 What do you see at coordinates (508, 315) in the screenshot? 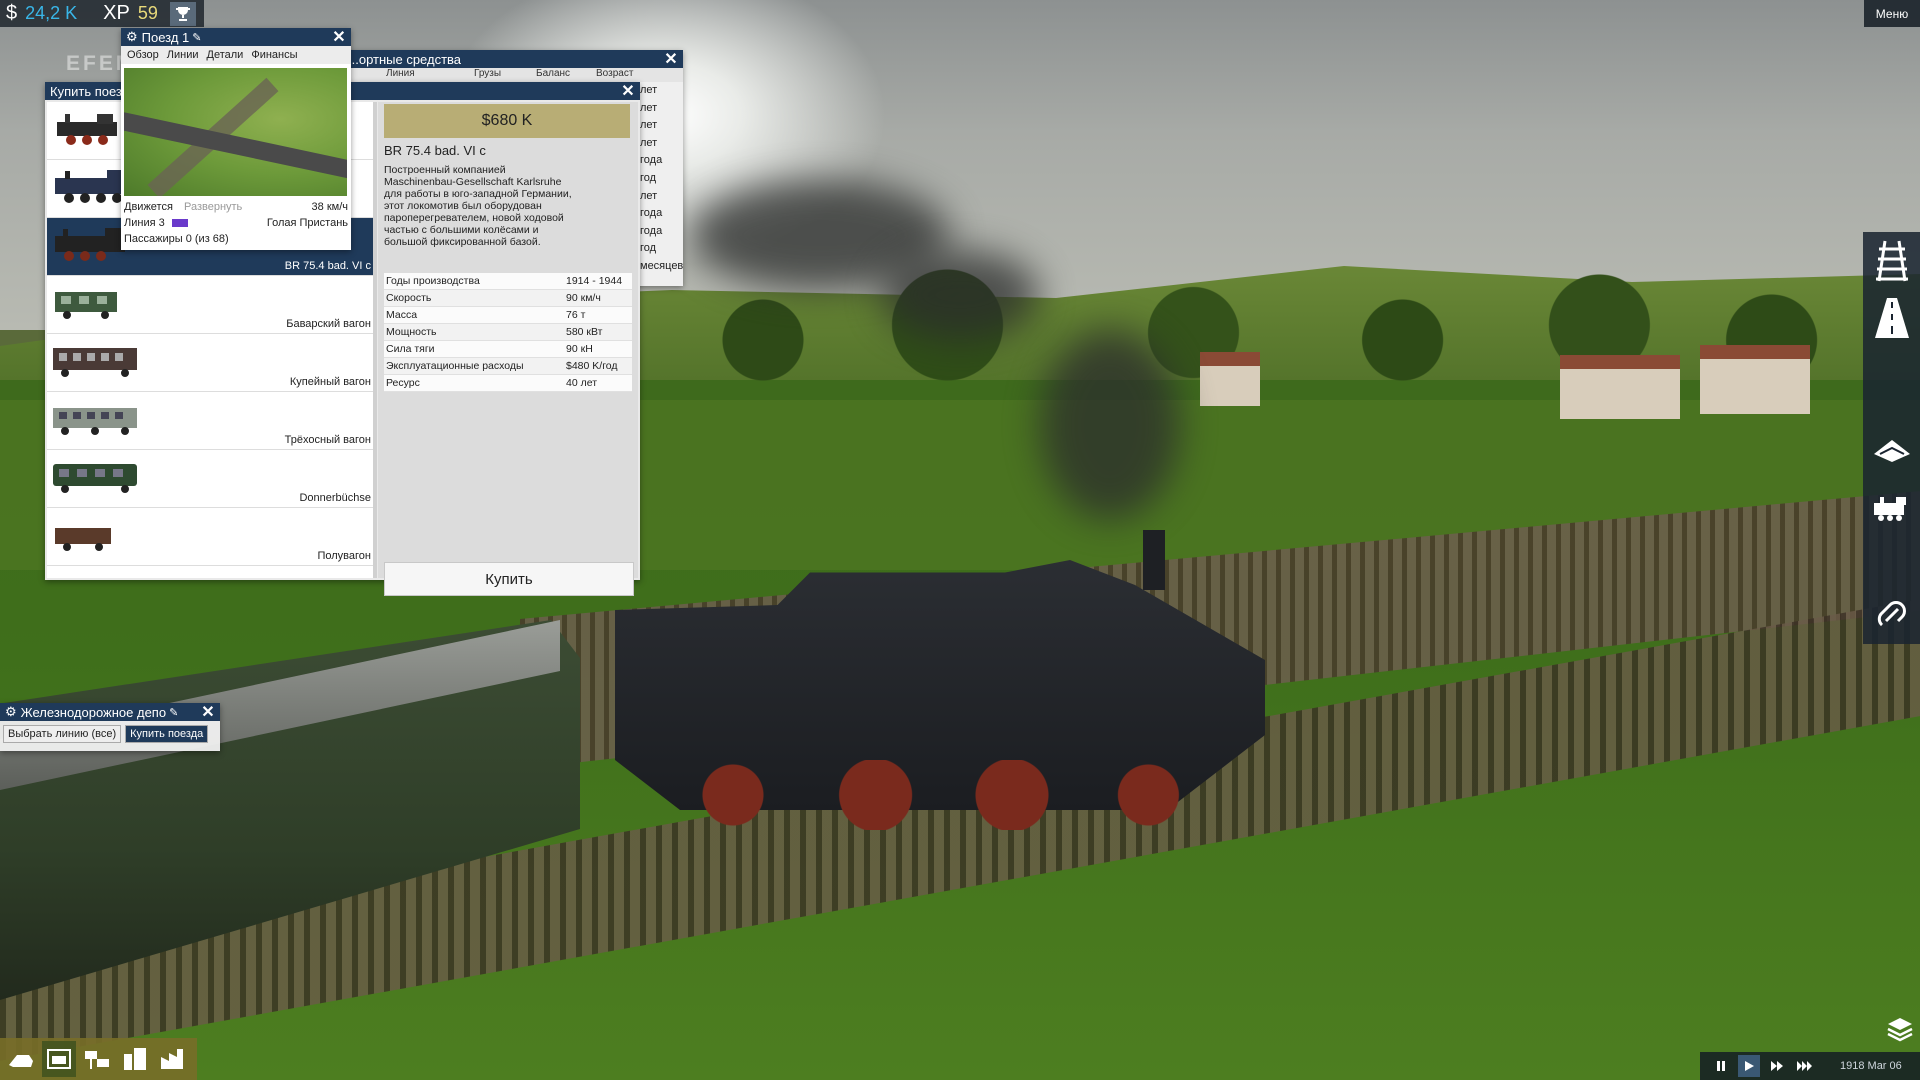
I see `spec-row: Масса 76 т` at bounding box center [508, 315].